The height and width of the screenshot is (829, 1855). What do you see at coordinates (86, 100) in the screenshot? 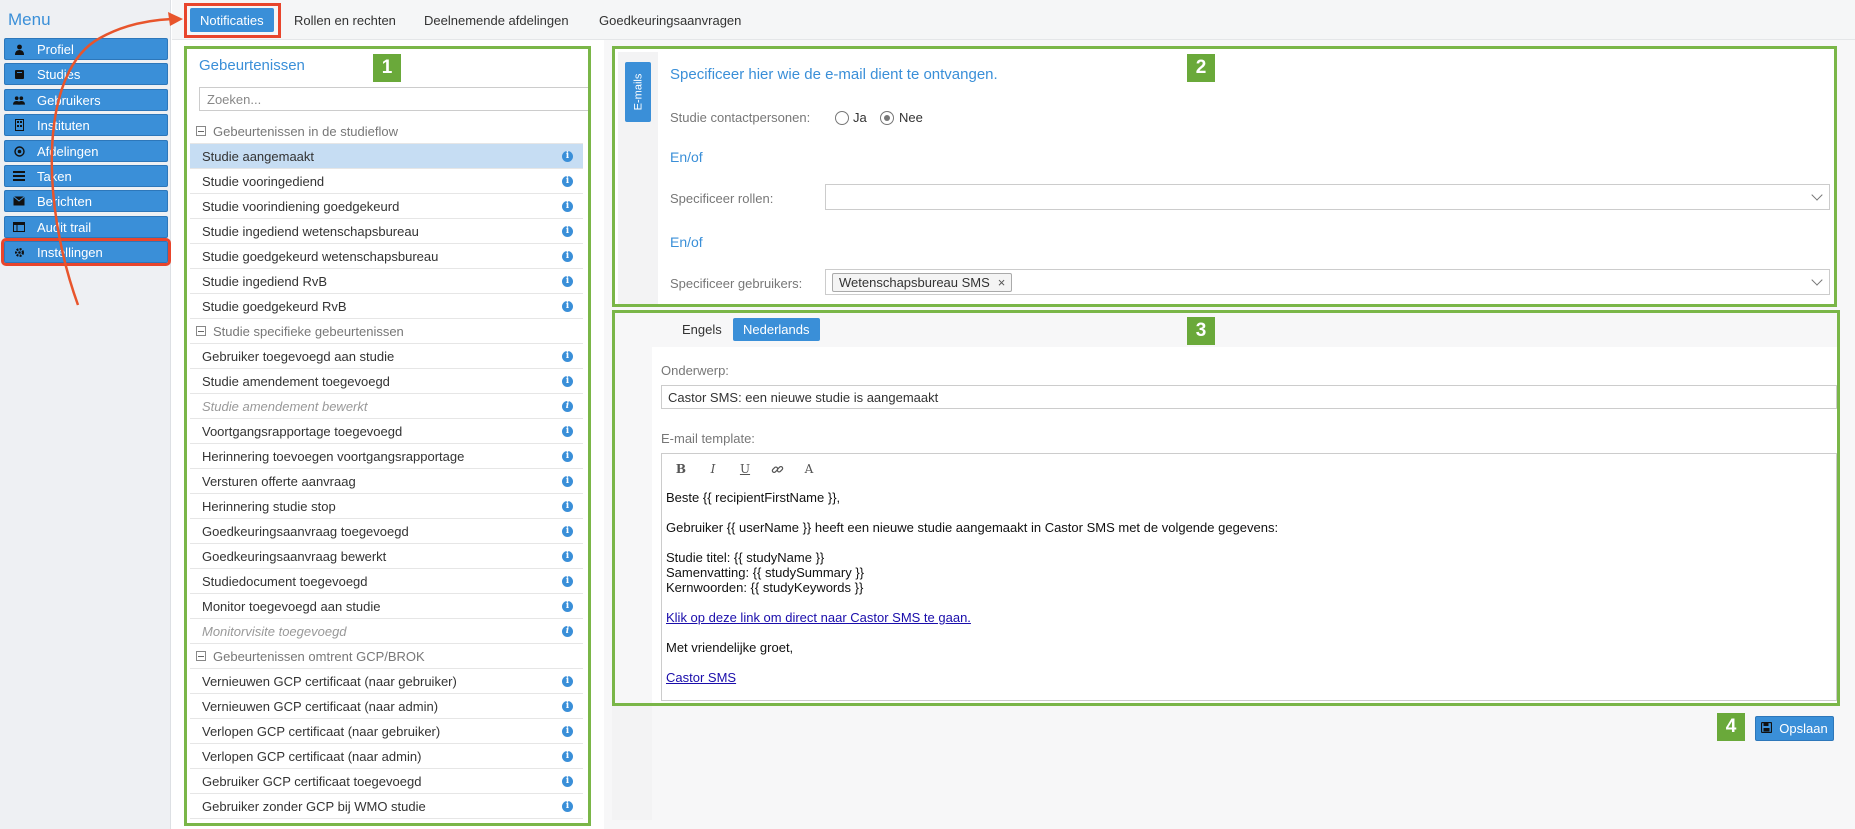
I see `sidebar-item-gebruikers: Gebruikers` at bounding box center [86, 100].